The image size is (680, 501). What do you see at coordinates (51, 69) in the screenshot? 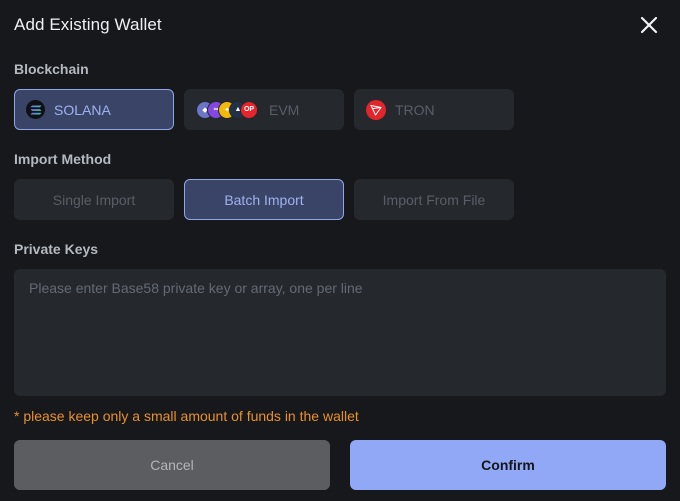
I see `blockchain-label: Blockchain` at bounding box center [51, 69].